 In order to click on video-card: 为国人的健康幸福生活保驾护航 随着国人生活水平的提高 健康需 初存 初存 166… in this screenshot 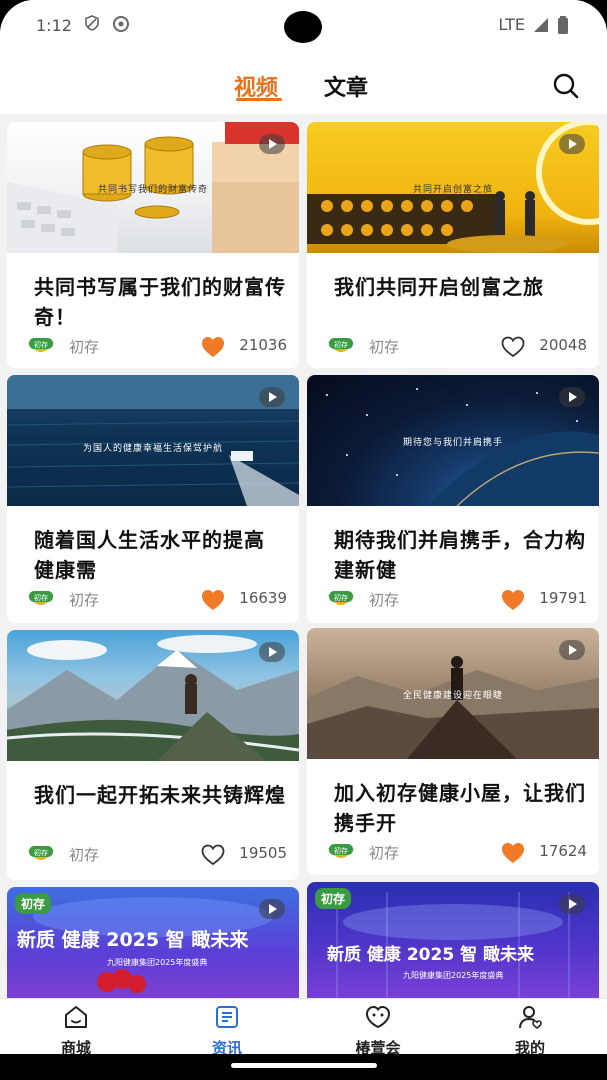, I will do `click(153, 499)`.